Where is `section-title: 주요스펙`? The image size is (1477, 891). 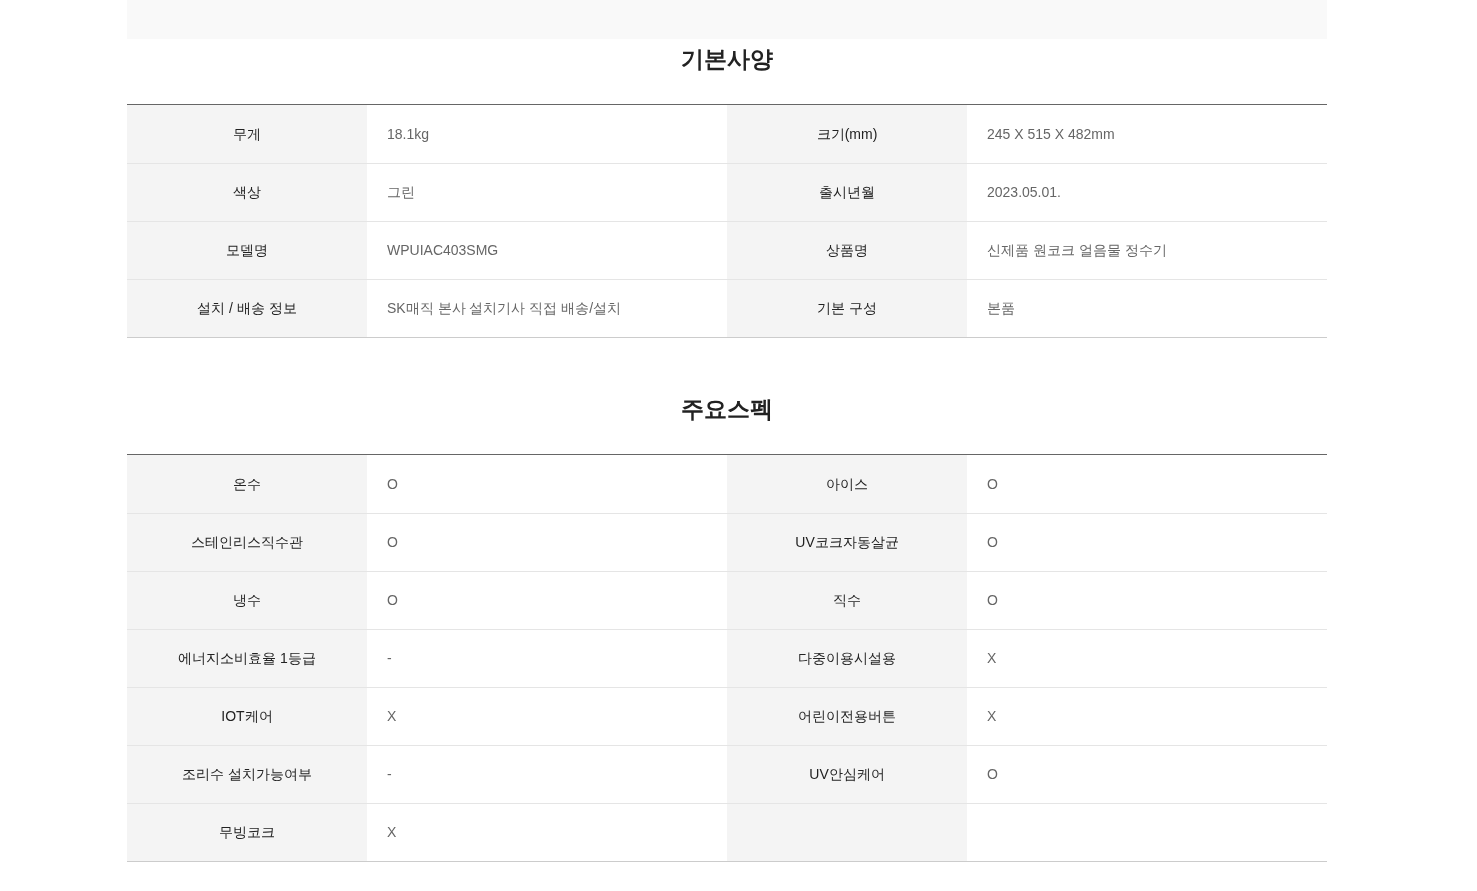
section-title: 주요스펙 is located at coordinates (727, 409).